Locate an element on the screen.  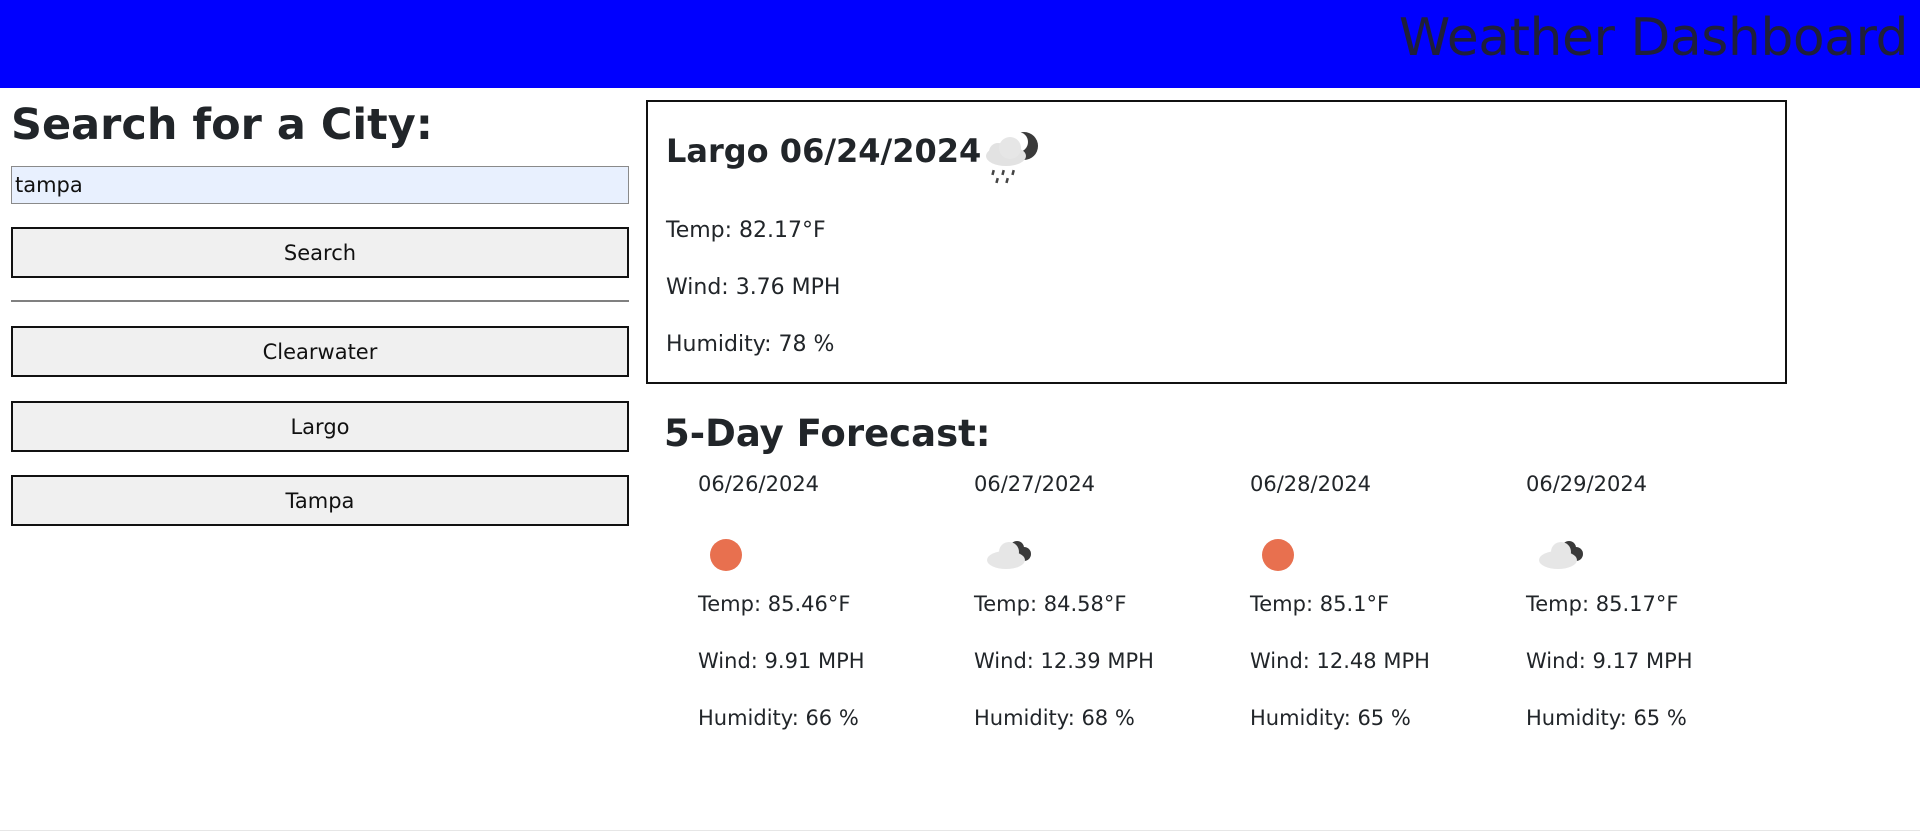
forecast-date: 06/29/2024 is located at coordinates (1587, 484).